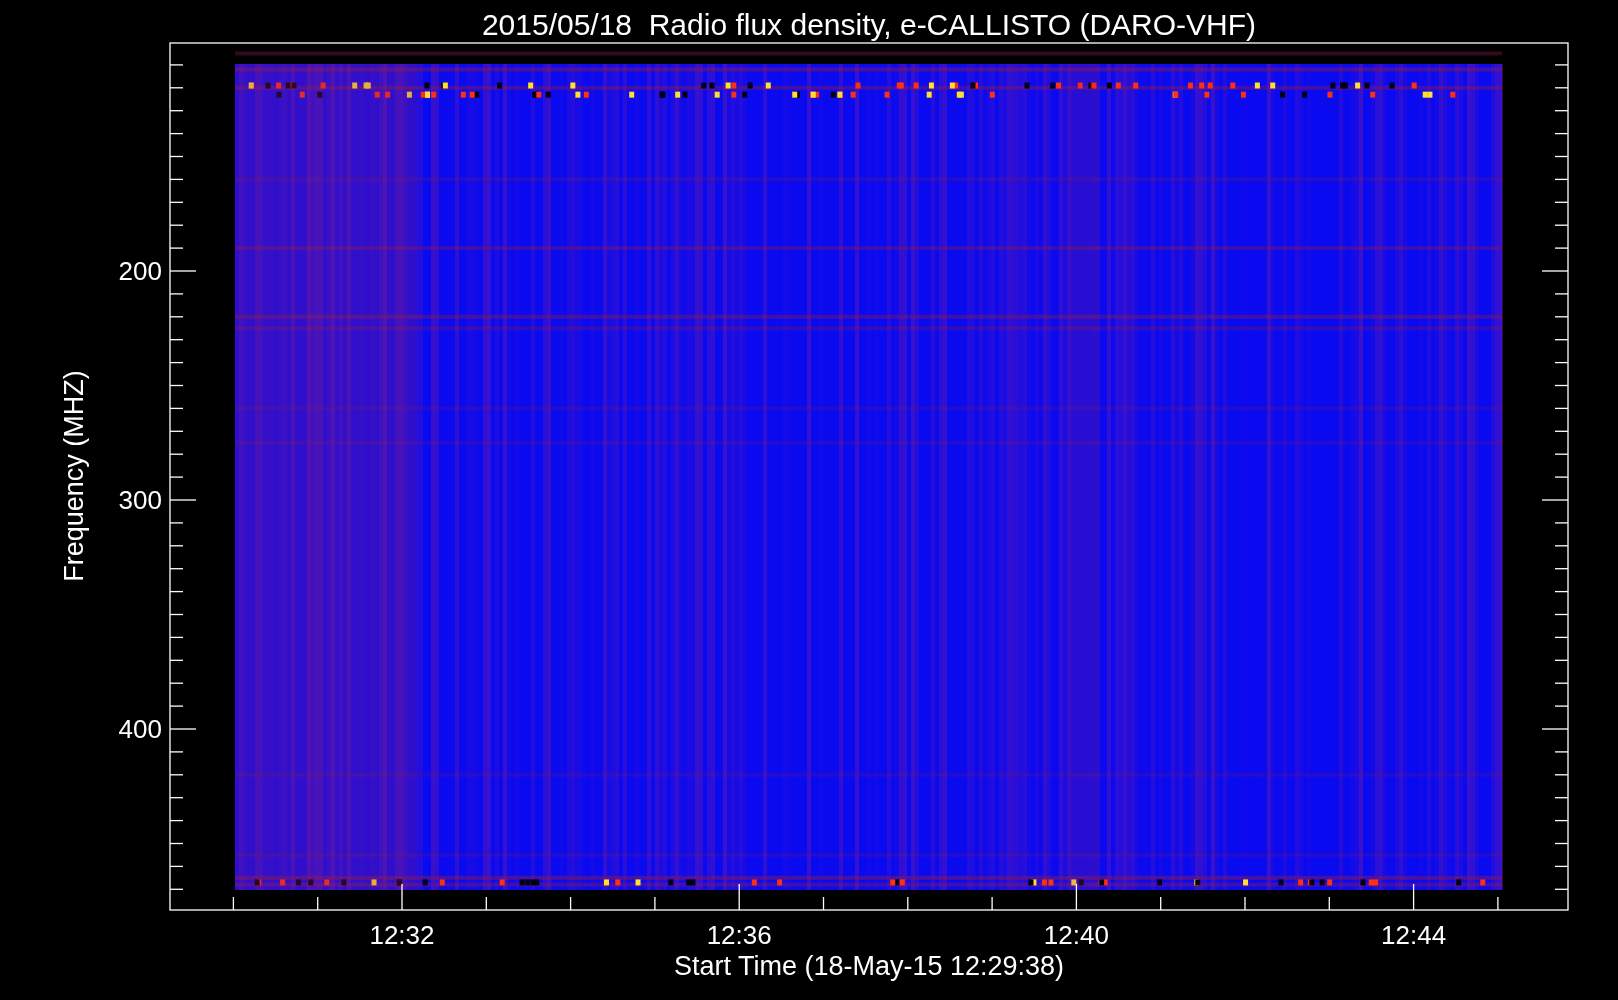 The width and height of the screenshot is (1618, 1000). What do you see at coordinates (739, 935) in the screenshot?
I see `tick-label: 12:36` at bounding box center [739, 935].